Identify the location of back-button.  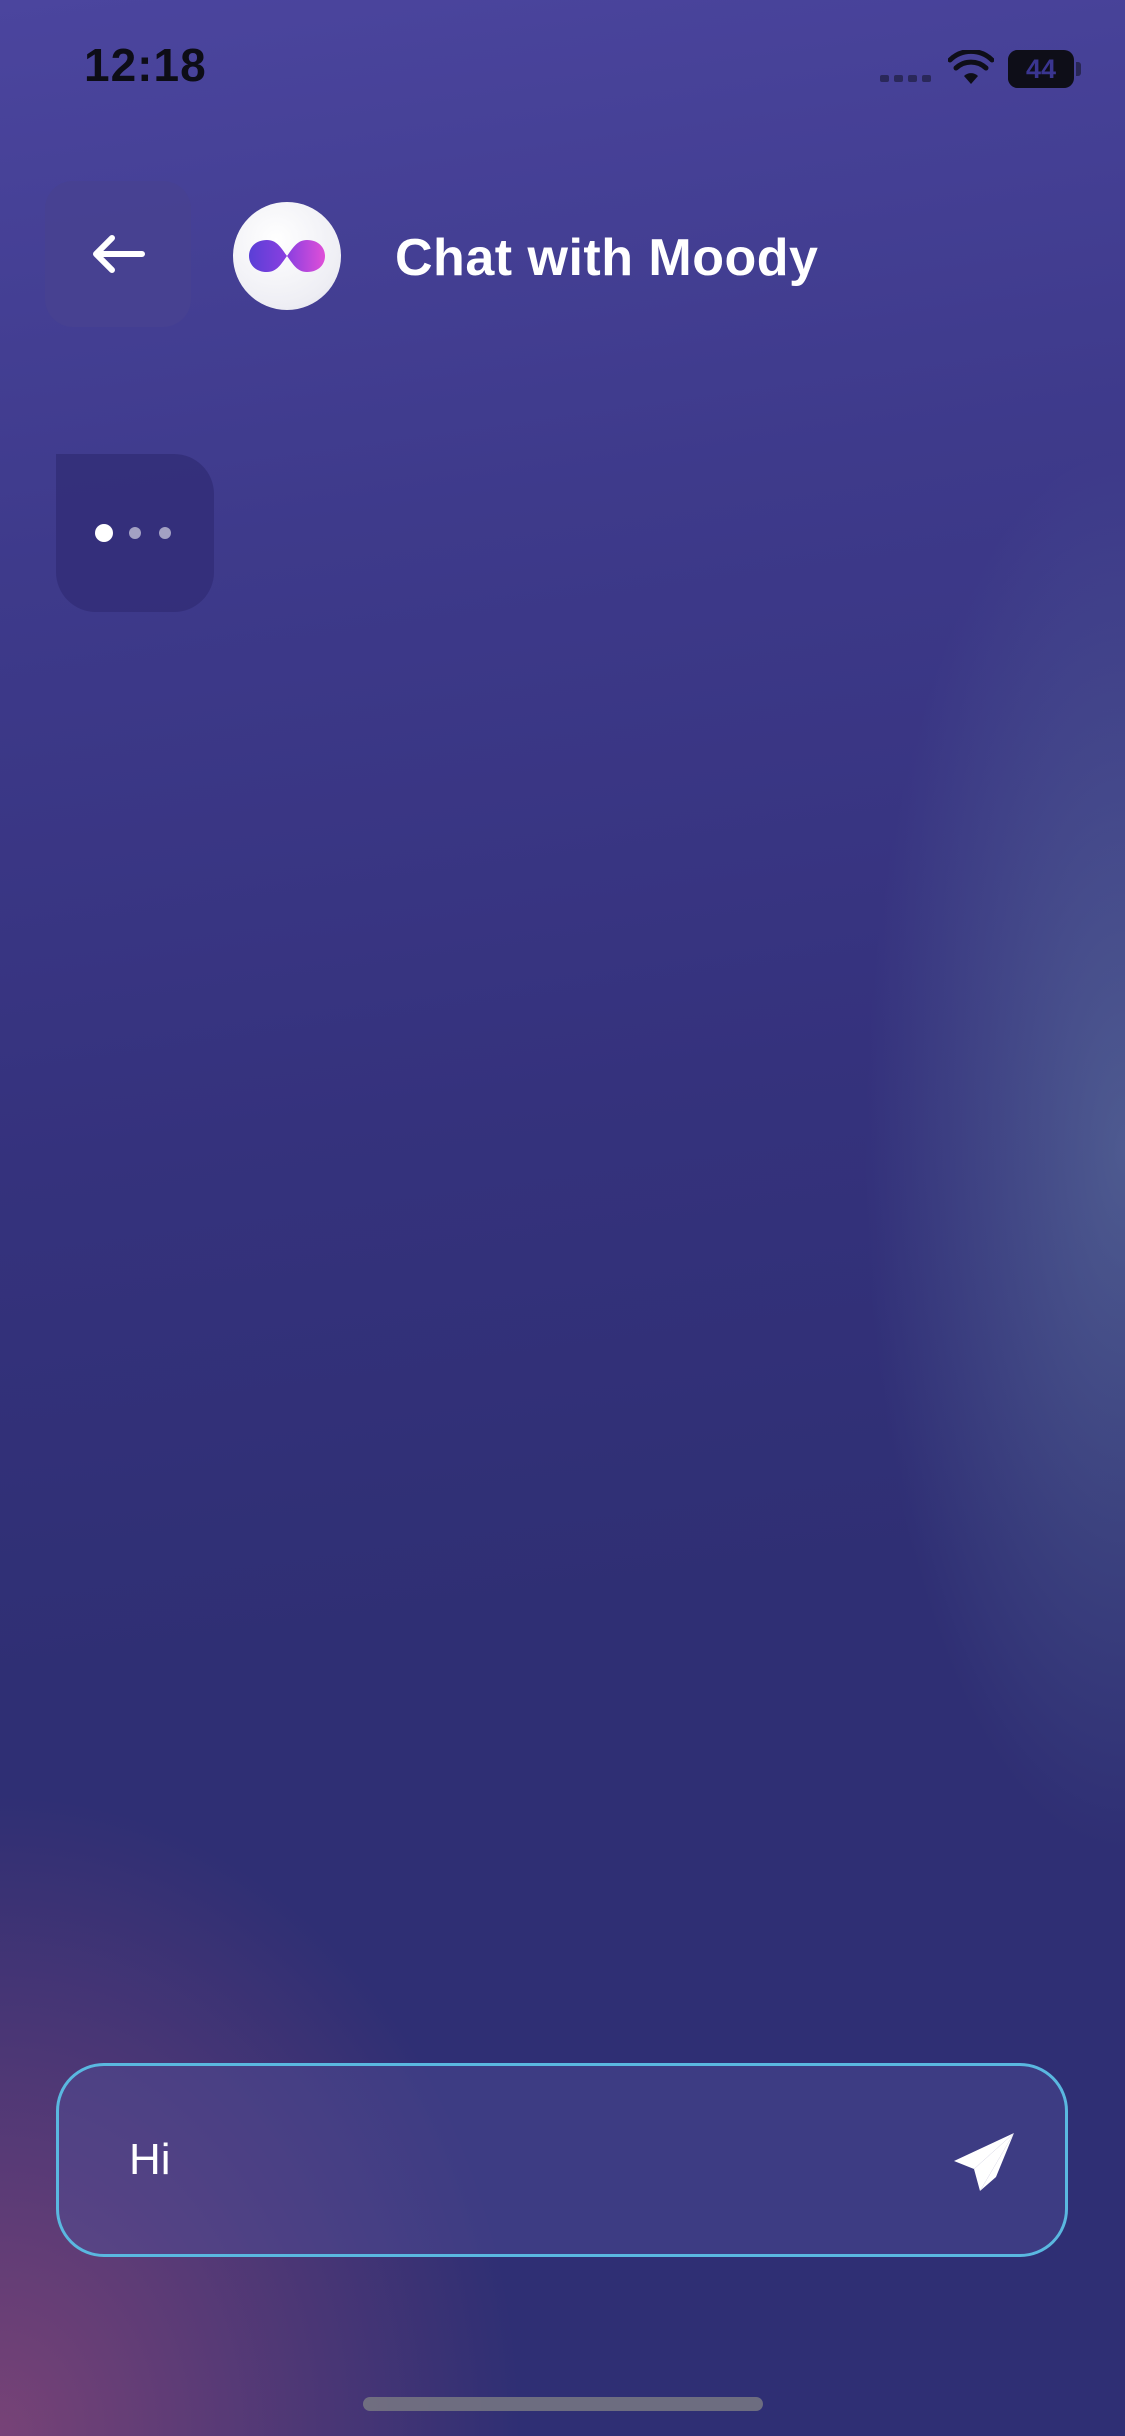
(118, 254).